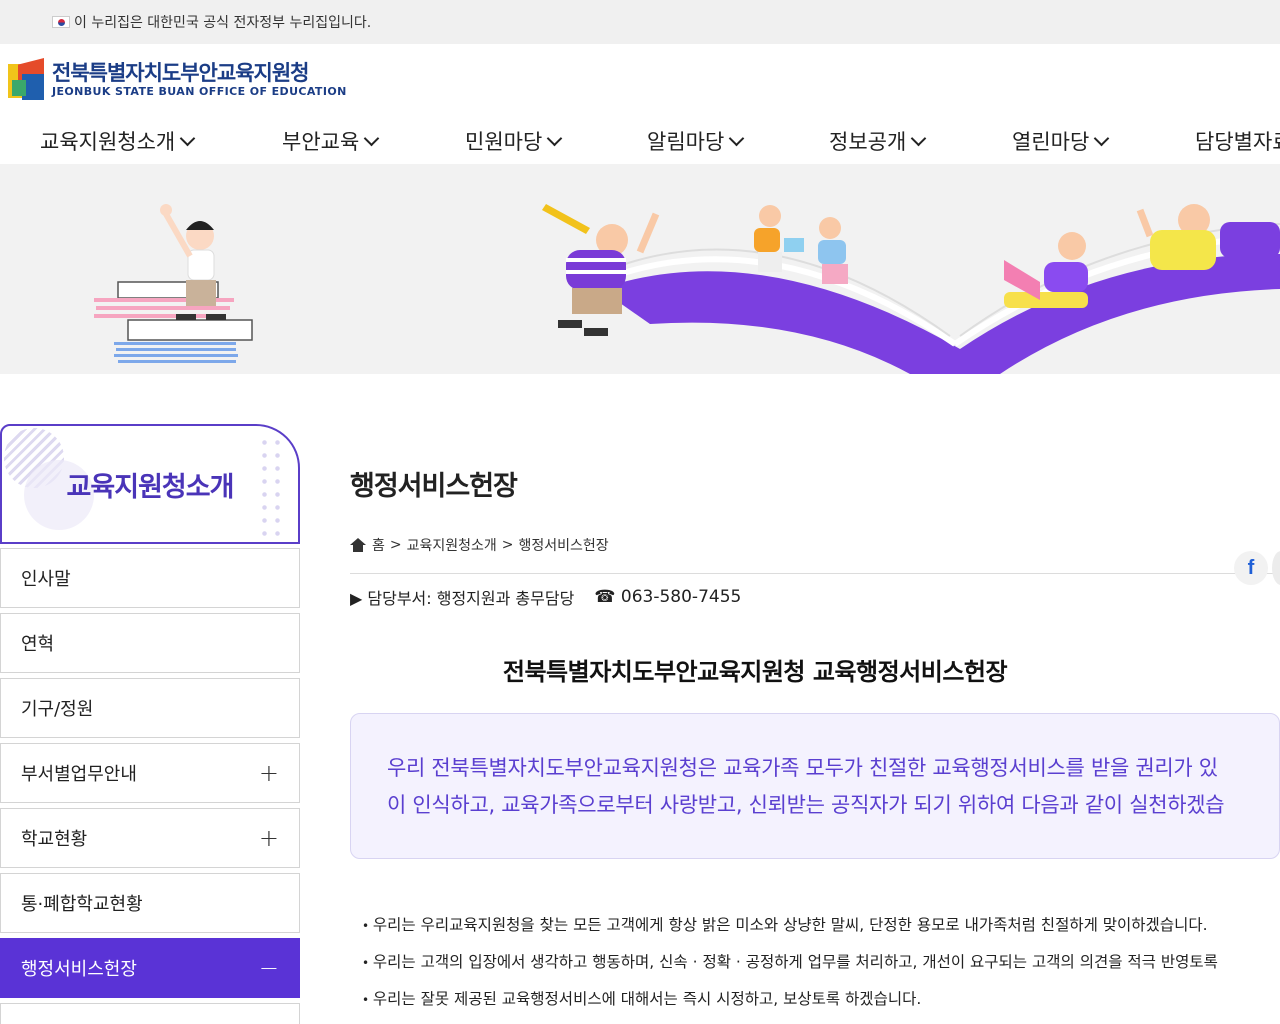 The image size is (1280, 1024). Describe the element at coordinates (38, 644) in the screenshot. I see `lnb-item-label: 연혁` at that location.